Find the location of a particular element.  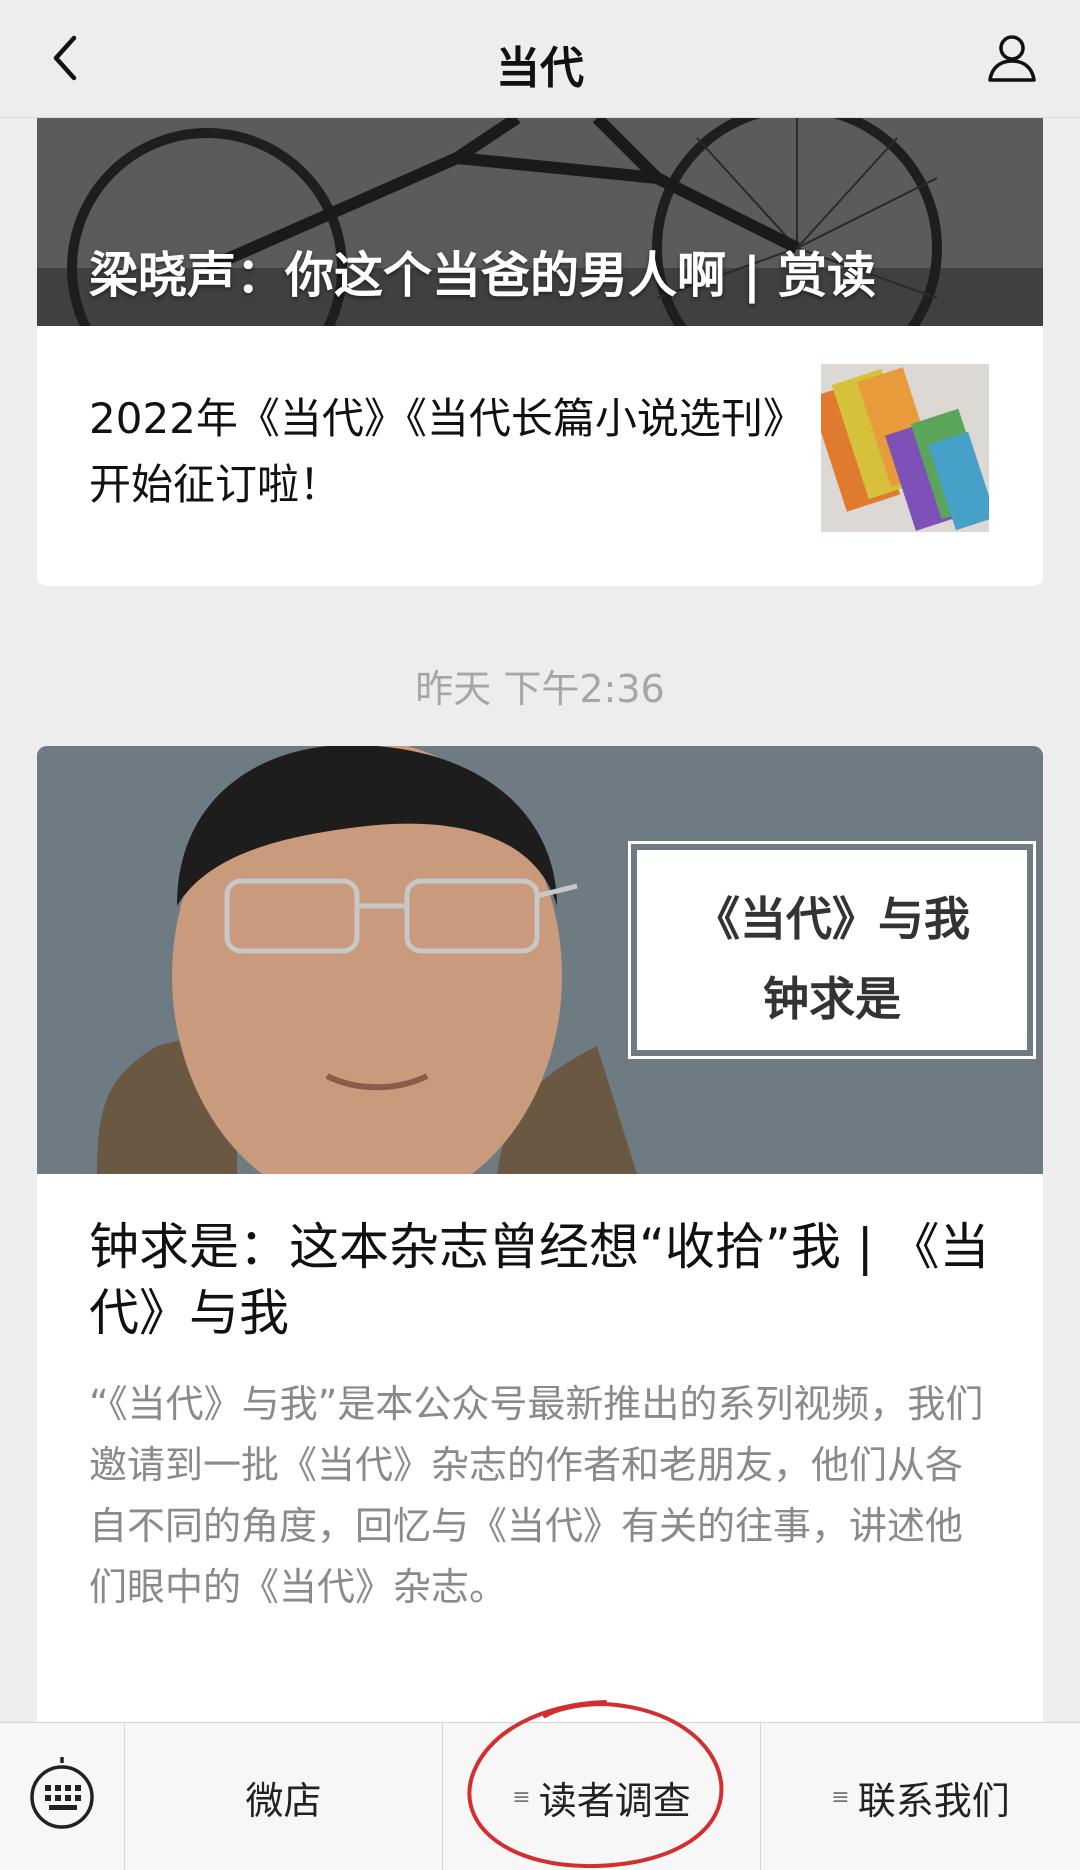

cover-label-box: 《当代》与我 钟求是 is located at coordinates (832, 950).